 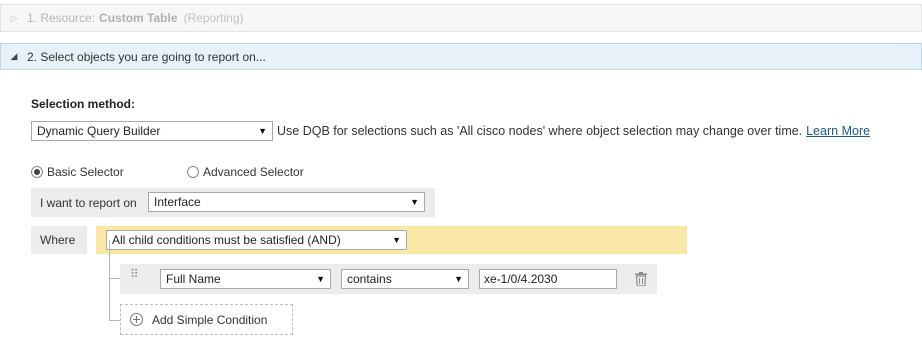 What do you see at coordinates (177, 202) in the screenshot?
I see `report-on-value: Interface` at bounding box center [177, 202].